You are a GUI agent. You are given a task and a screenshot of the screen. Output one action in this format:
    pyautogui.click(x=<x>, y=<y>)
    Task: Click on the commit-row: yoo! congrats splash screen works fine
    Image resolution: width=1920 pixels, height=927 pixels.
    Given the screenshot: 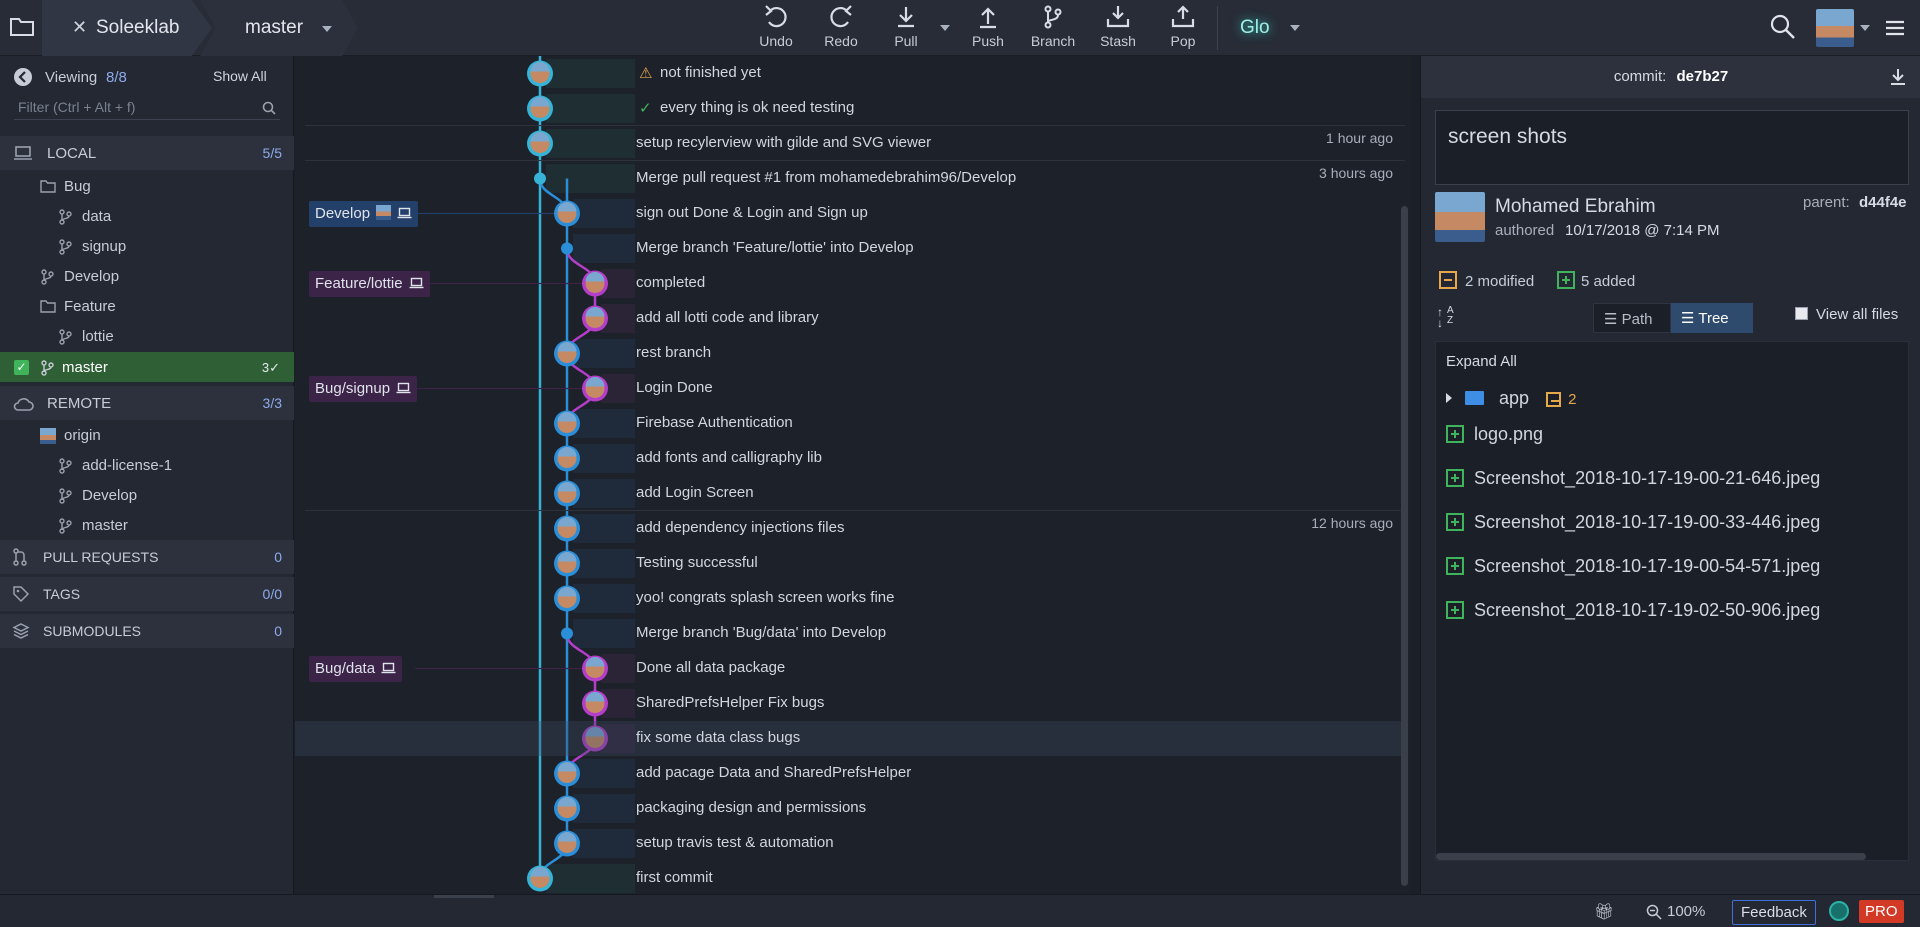 What is the action you would take?
    pyautogui.click(x=851, y=598)
    